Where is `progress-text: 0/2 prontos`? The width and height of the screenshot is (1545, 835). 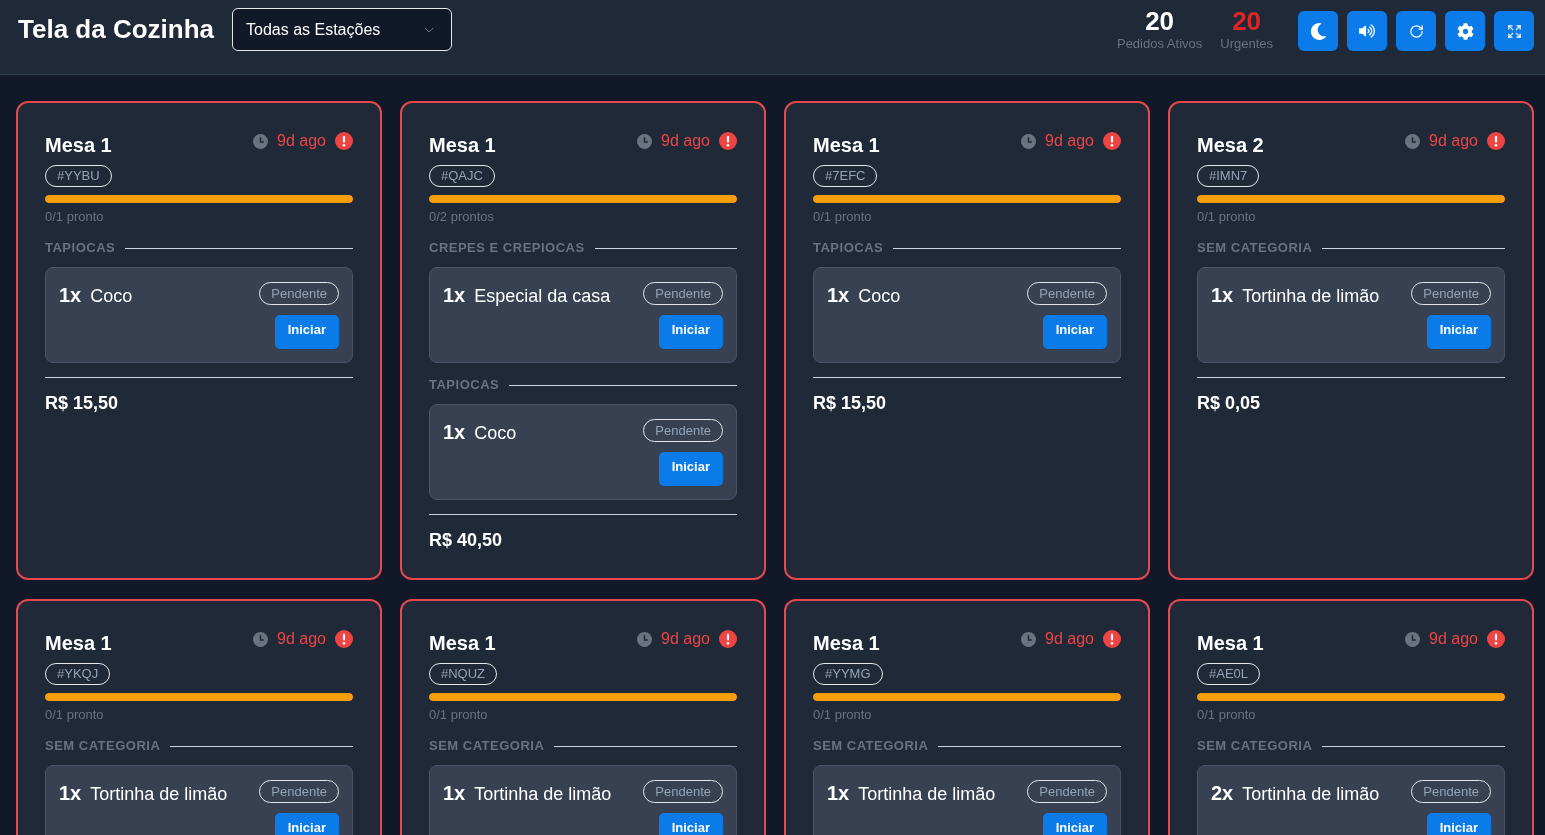 progress-text: 0/2 prontos is located at coordinates (462, 217).